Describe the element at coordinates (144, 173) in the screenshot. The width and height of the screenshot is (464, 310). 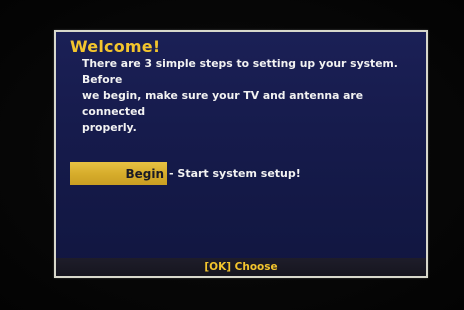
I see `begin-button-label: Begin` at that location.